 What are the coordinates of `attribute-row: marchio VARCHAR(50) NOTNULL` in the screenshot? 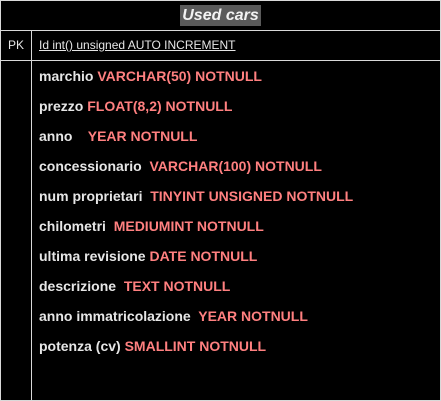 It's located at (236, 76).